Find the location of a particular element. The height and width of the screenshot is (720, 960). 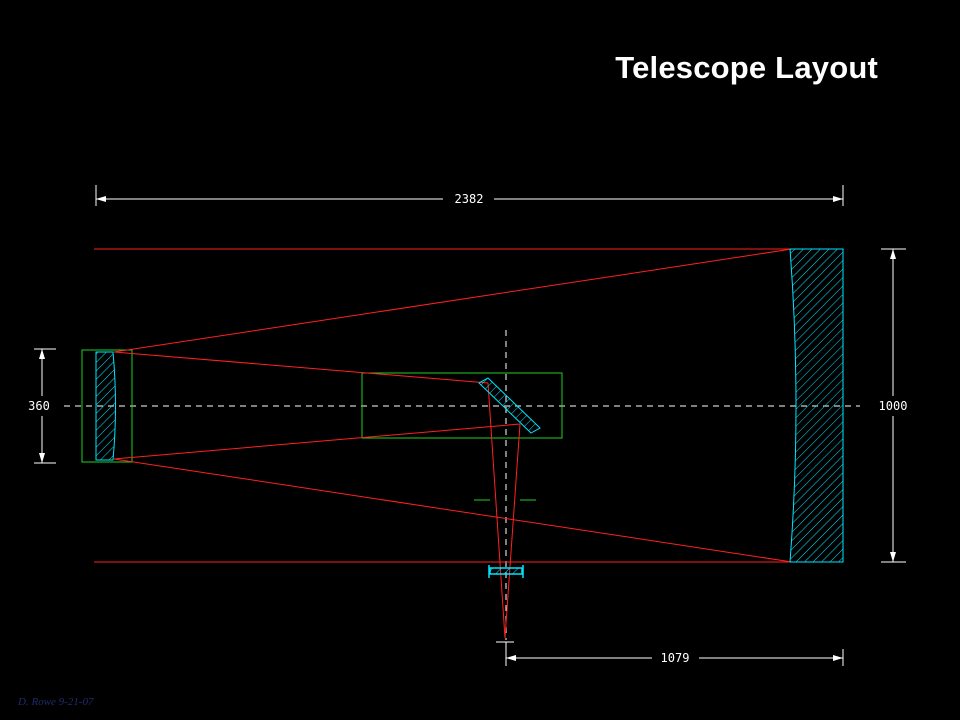

primary-aperture-label: 1000 is located at coordinates (893, 406).